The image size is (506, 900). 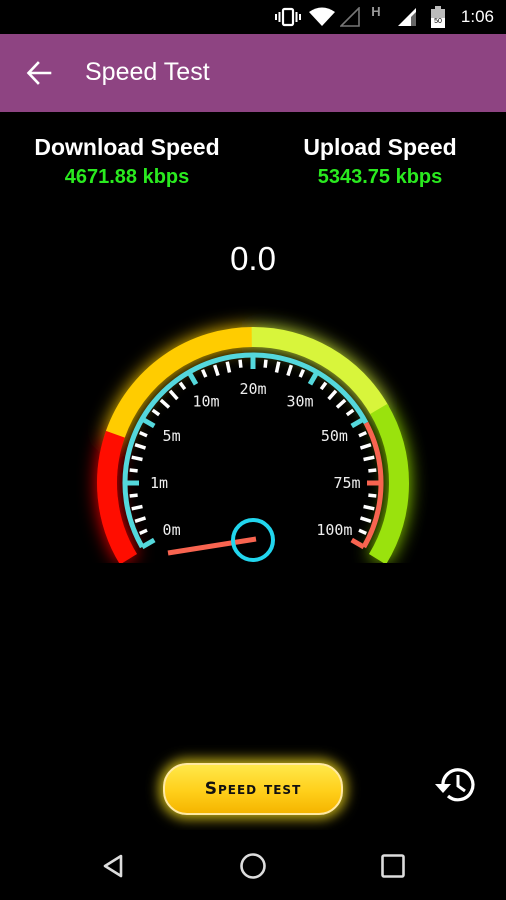 I want to click on battery-level: 50, so click(x=438, y=21).